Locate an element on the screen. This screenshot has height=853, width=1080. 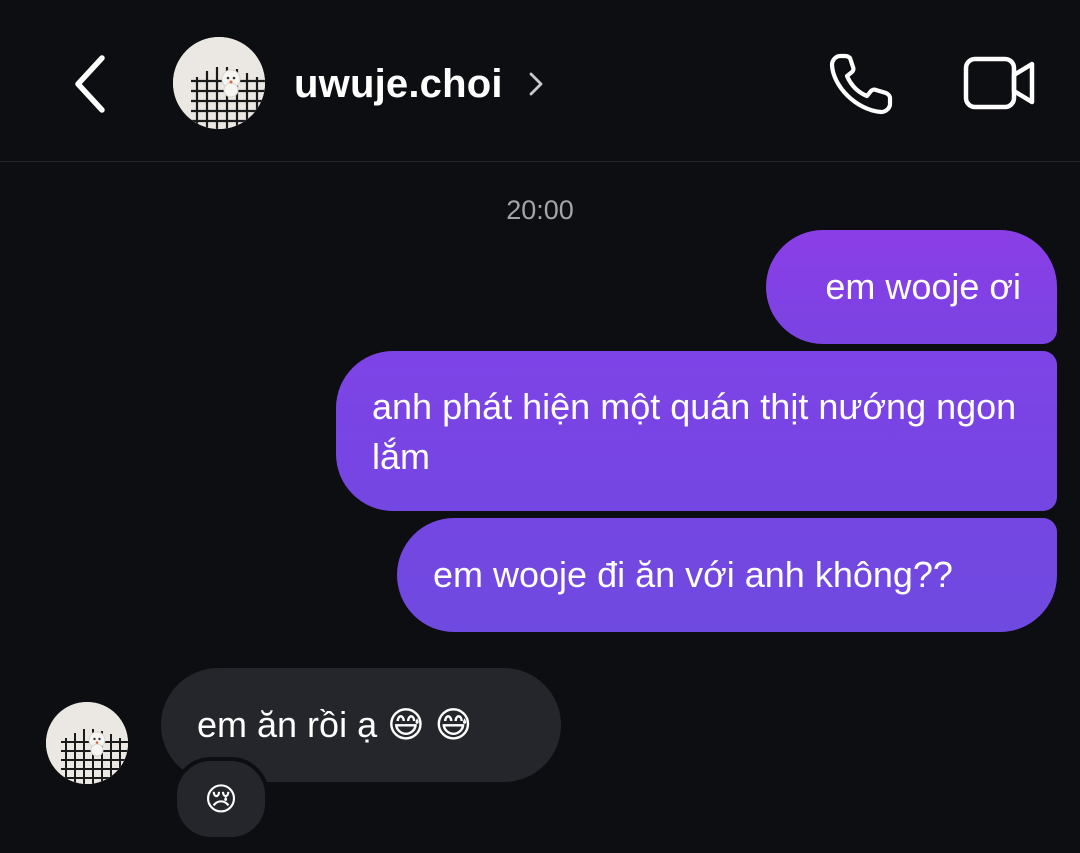
crying-face-emoji: 😢 is located at coordinates (221, 799).